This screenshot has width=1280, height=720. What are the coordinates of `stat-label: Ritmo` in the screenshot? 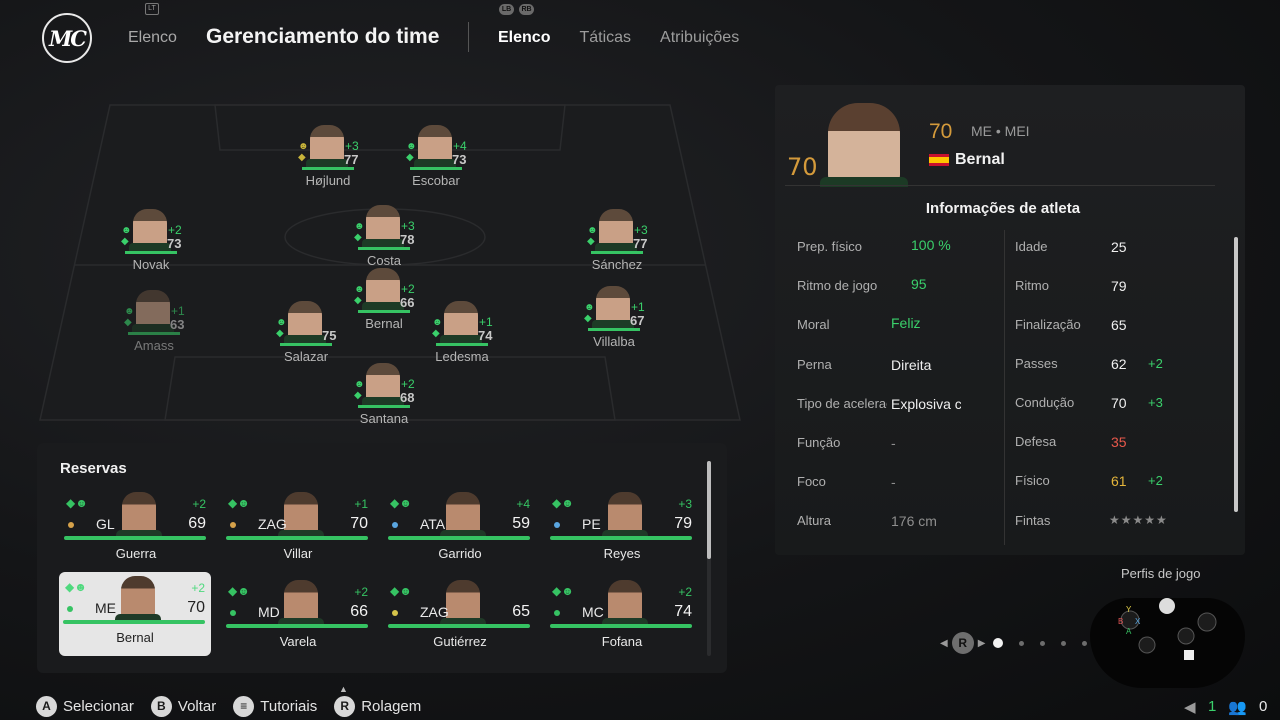 It's located at (1032, 285).